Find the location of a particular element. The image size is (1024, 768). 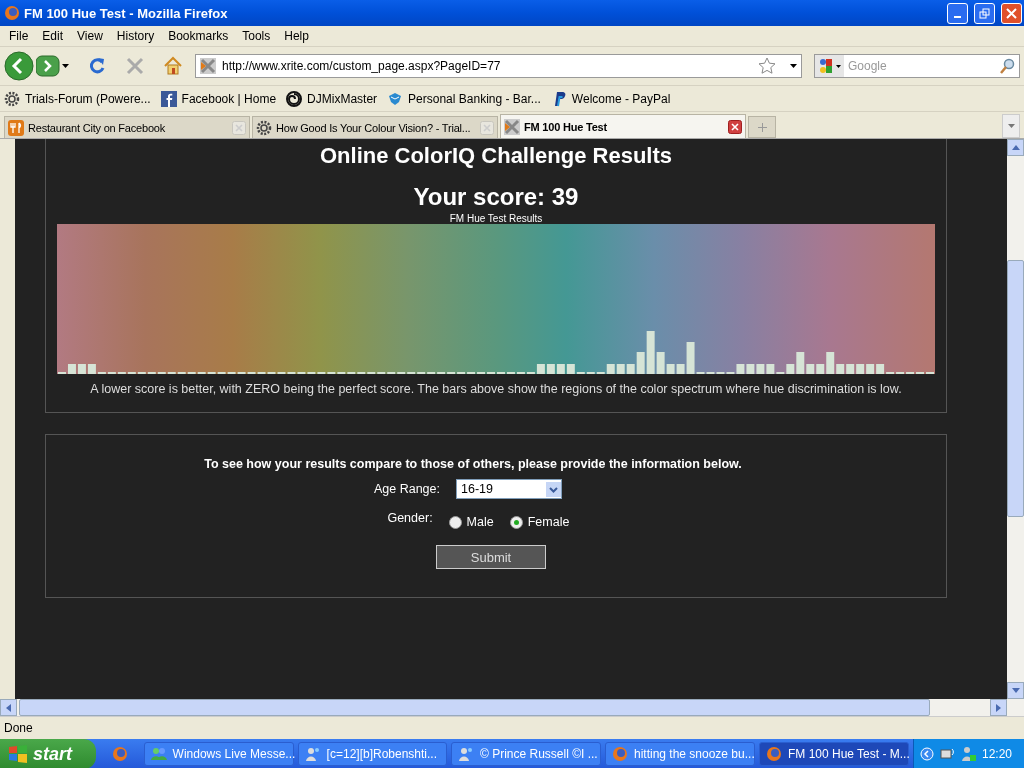

down-arrow-icon is located at coordinates (1015, 690).